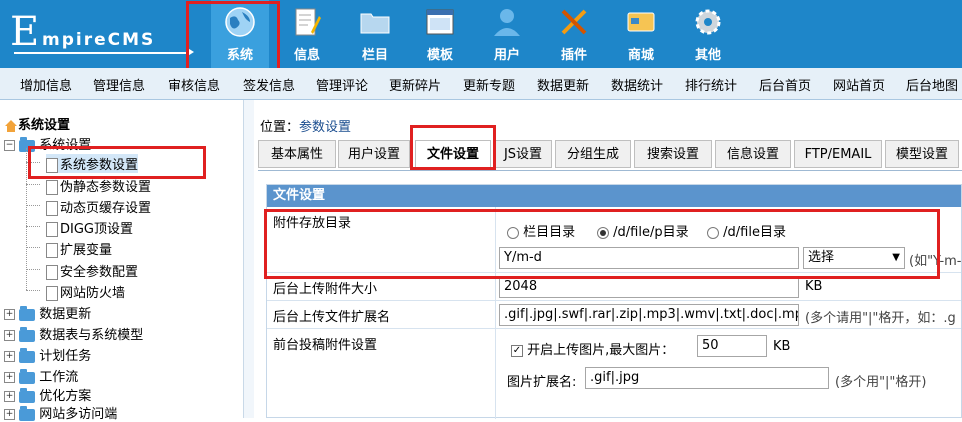 This screenshot has height=422, width=962. I want to click on nav-system: 系统, so click(240, 34).